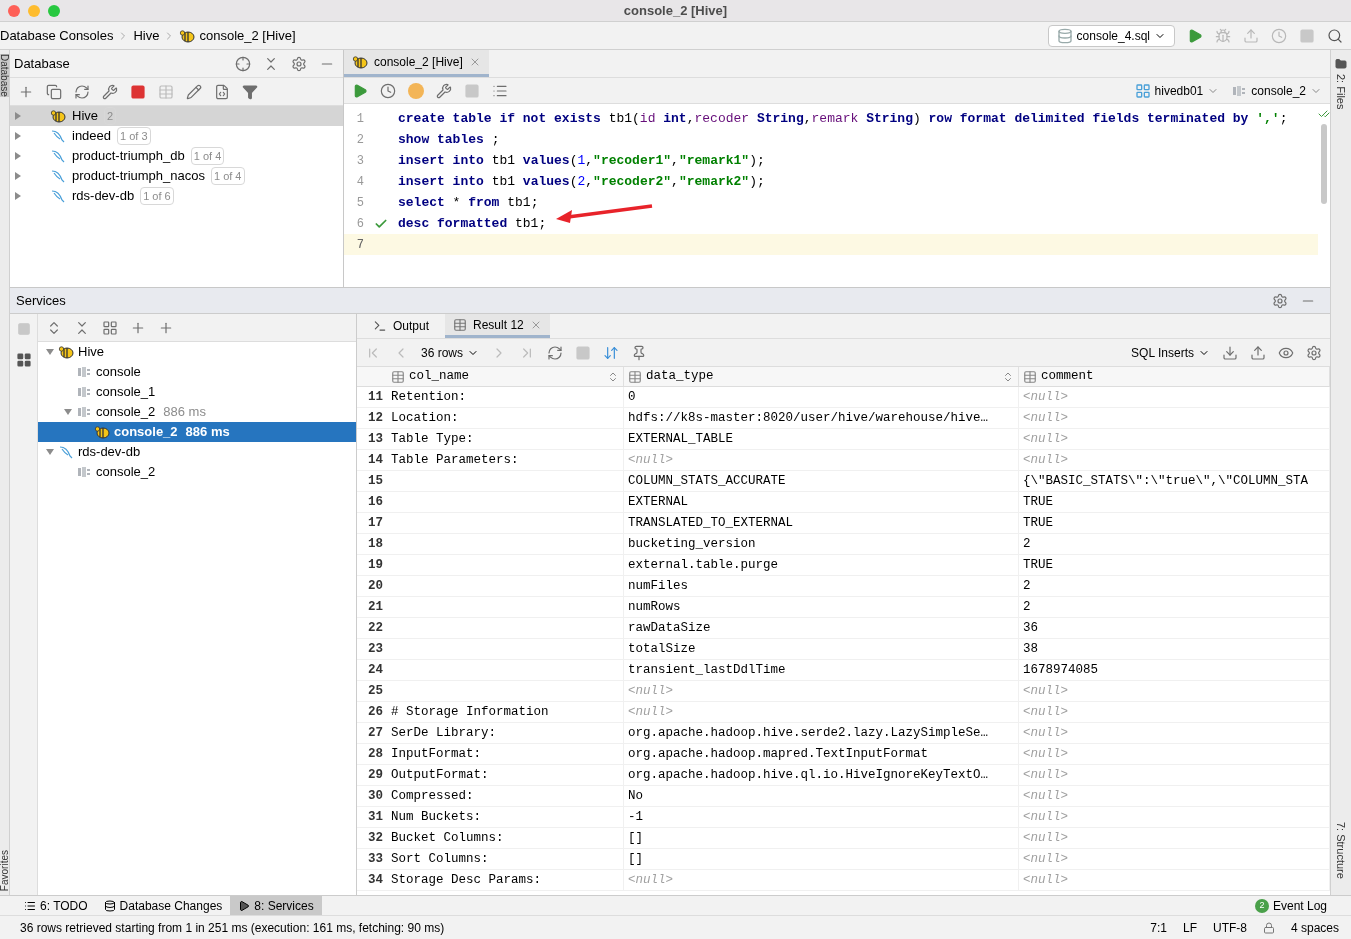 The height and width of the screenshot is (939, 1351). Describe the element at coordinates (375, 754) in the screenshot. I see `row-number: 28` at that location.